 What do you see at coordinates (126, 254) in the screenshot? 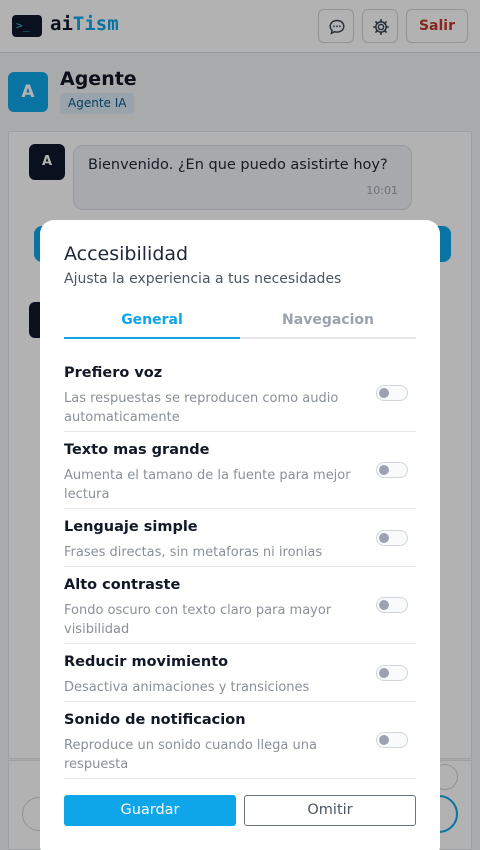
I see `modal-title: Accesibilidad` at bounding box center [126, 254].